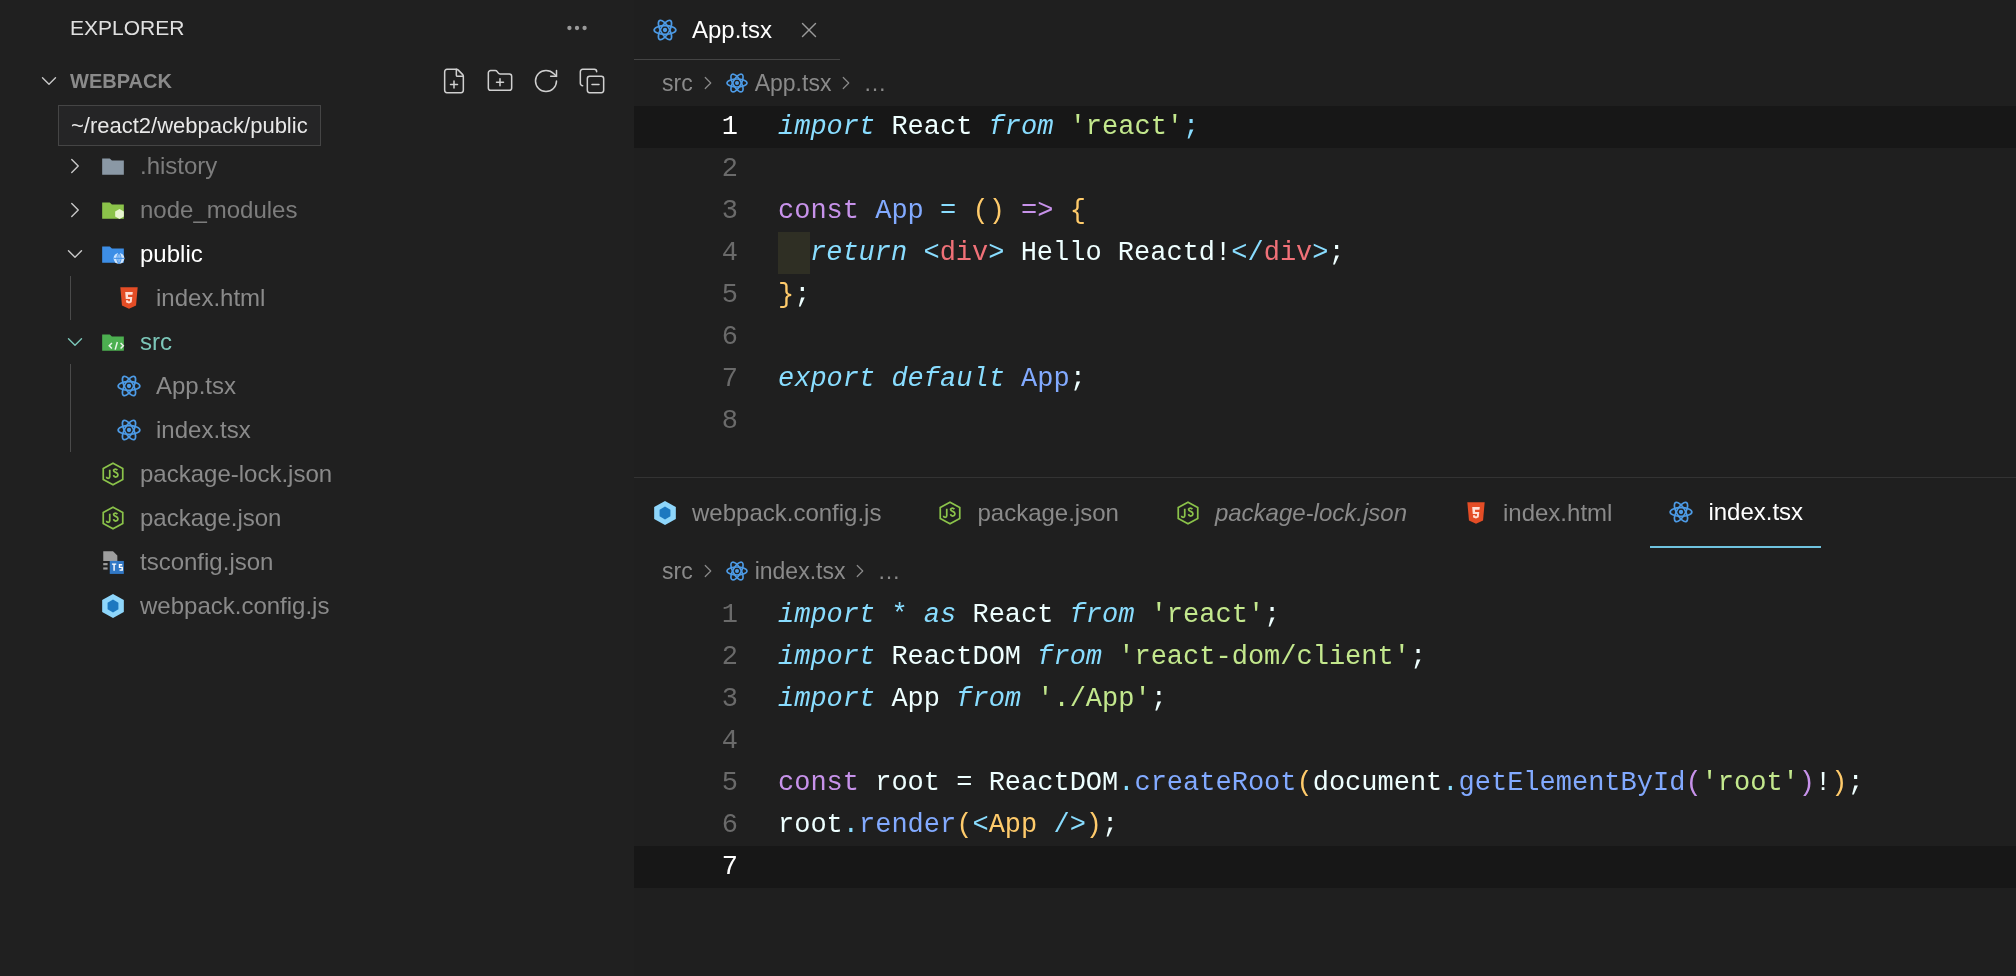 This screenshot has width=2016, height=976. I want to click on code-line: import App from './App';, so click(972, 699).